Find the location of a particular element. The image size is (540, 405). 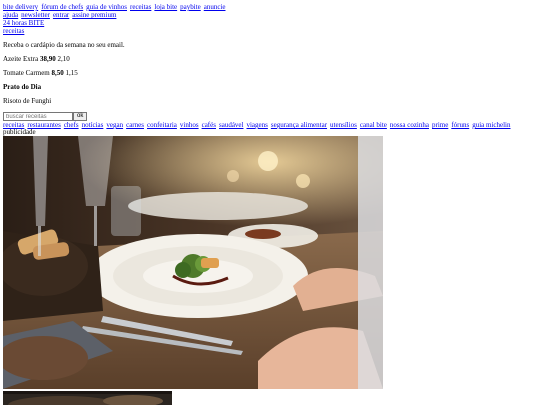

quote-change: 2,10 is located at coordinates (63, 59).